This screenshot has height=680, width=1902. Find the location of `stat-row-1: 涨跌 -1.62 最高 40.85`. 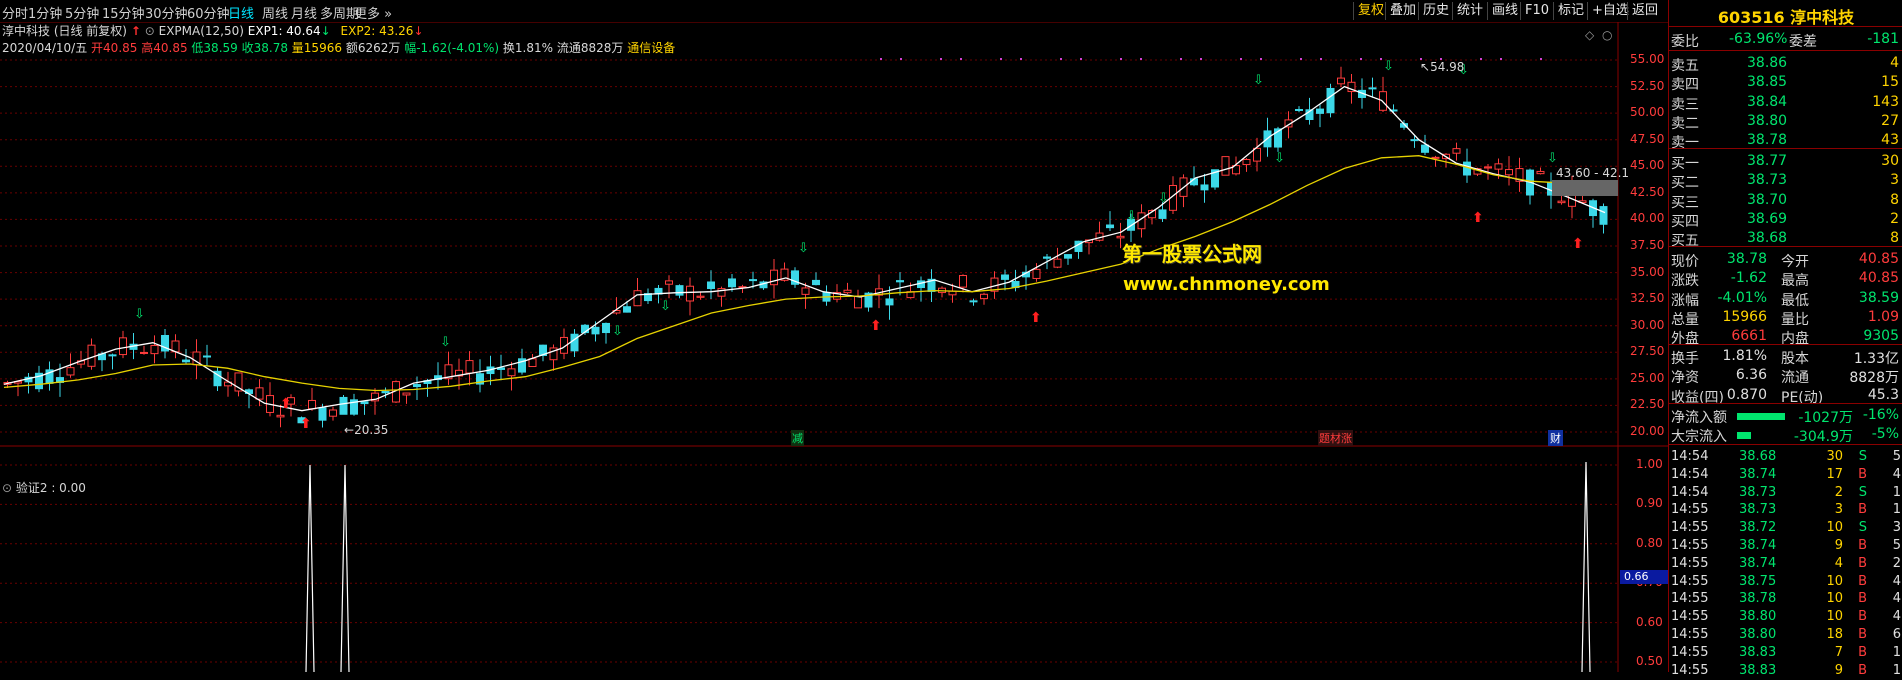

stat-row-1: 涨跌 -1.62 最高 40.85 is located at coordinates (1785, 279).